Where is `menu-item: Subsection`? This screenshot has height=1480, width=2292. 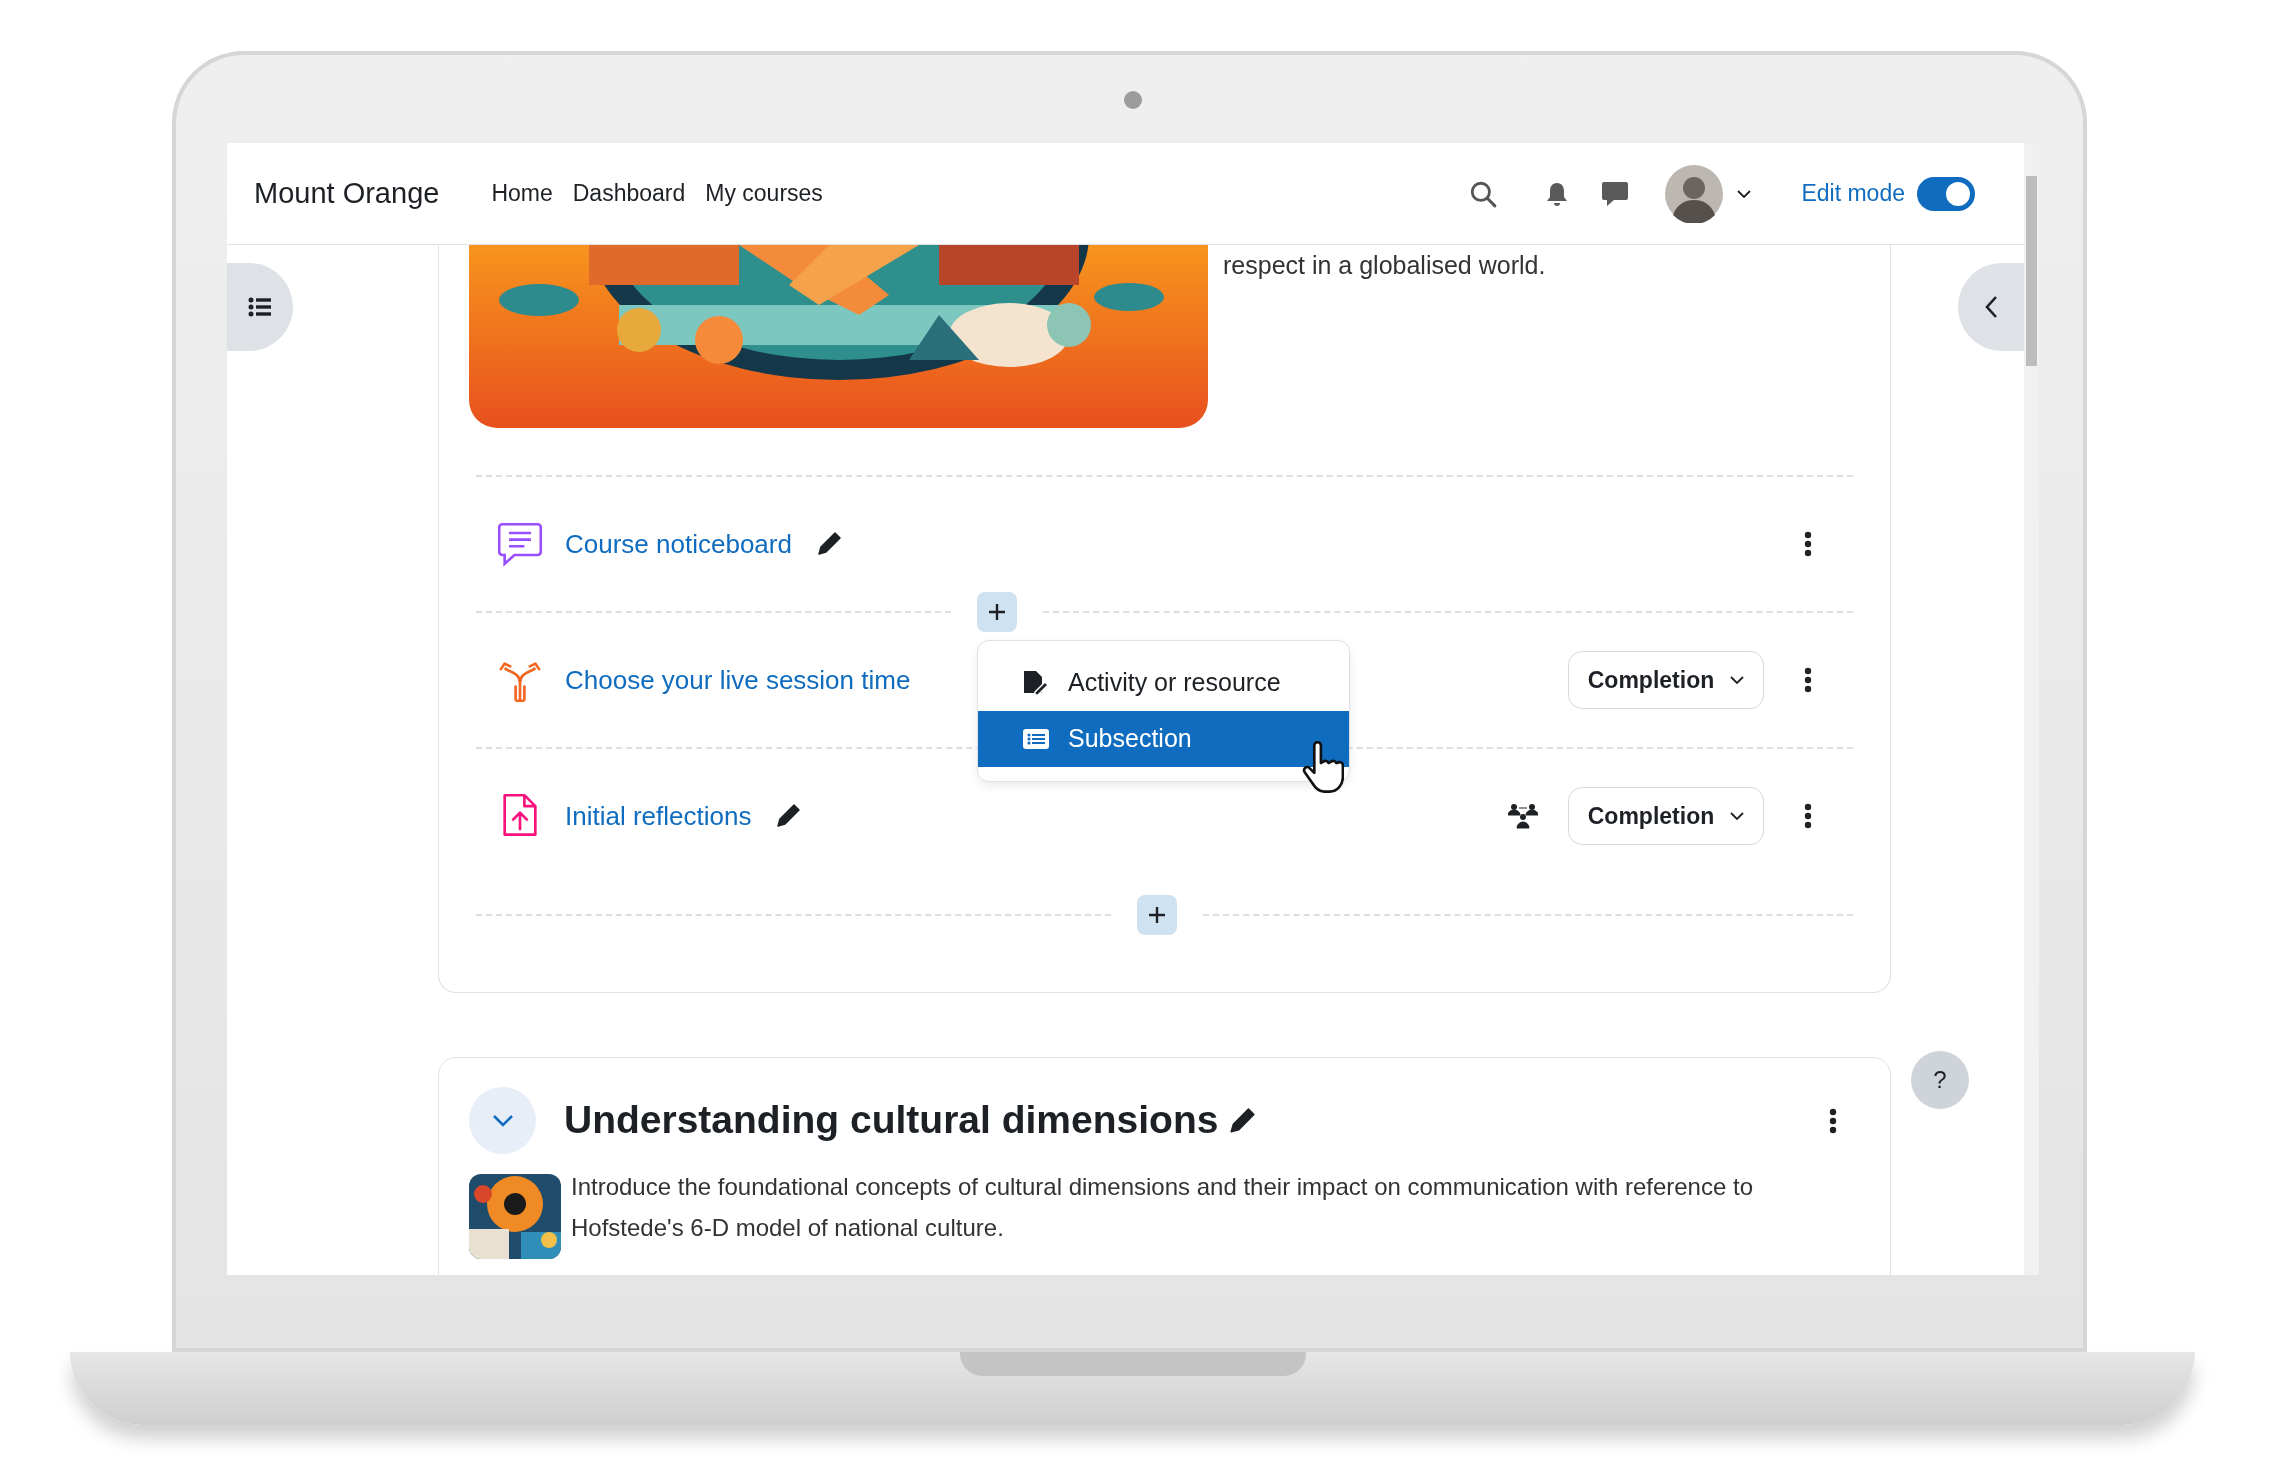
menu-item: Subsection is located at coordinates (1163, 739).